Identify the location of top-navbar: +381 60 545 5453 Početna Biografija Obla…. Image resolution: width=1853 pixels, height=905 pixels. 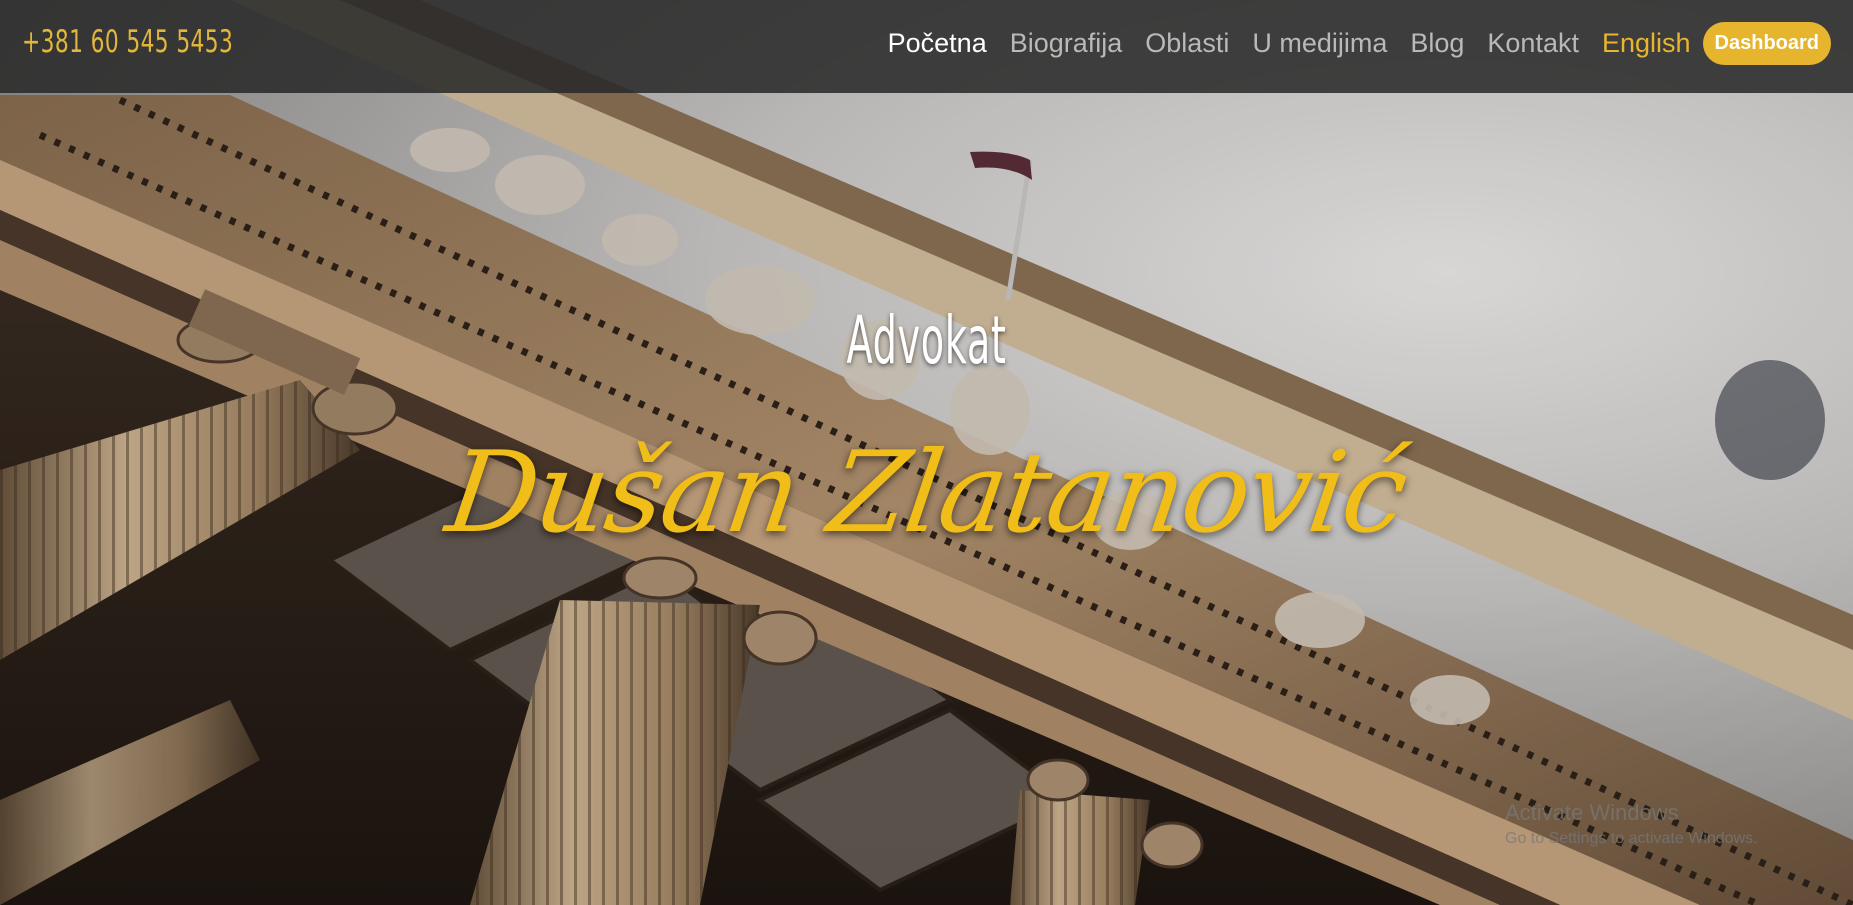
(926, 46).